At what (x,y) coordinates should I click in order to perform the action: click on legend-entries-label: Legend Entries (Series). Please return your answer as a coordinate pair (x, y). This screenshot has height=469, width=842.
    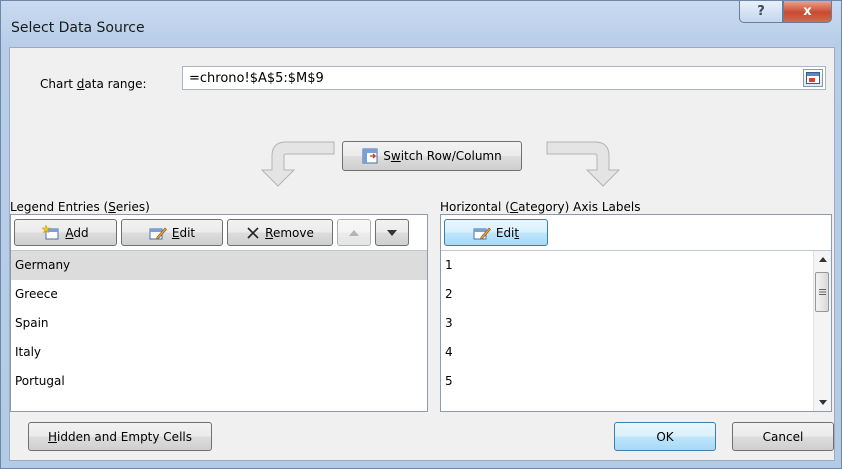
    Looking at the image, I should click on (80, 207).